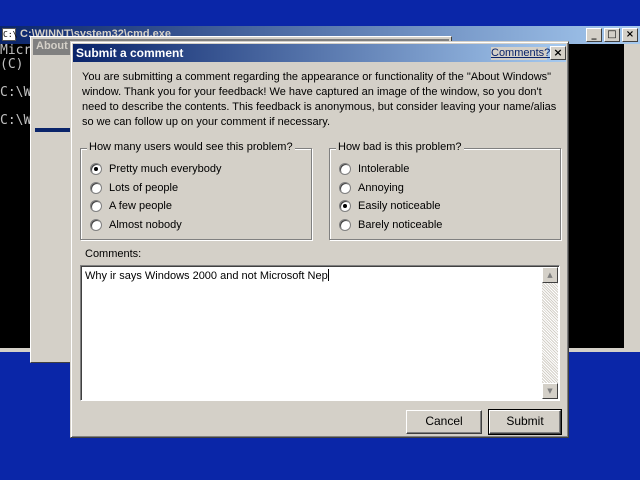 The image size is (640, 480). I want to click on radio-intolerable: Intolerable, so click(374, 169).